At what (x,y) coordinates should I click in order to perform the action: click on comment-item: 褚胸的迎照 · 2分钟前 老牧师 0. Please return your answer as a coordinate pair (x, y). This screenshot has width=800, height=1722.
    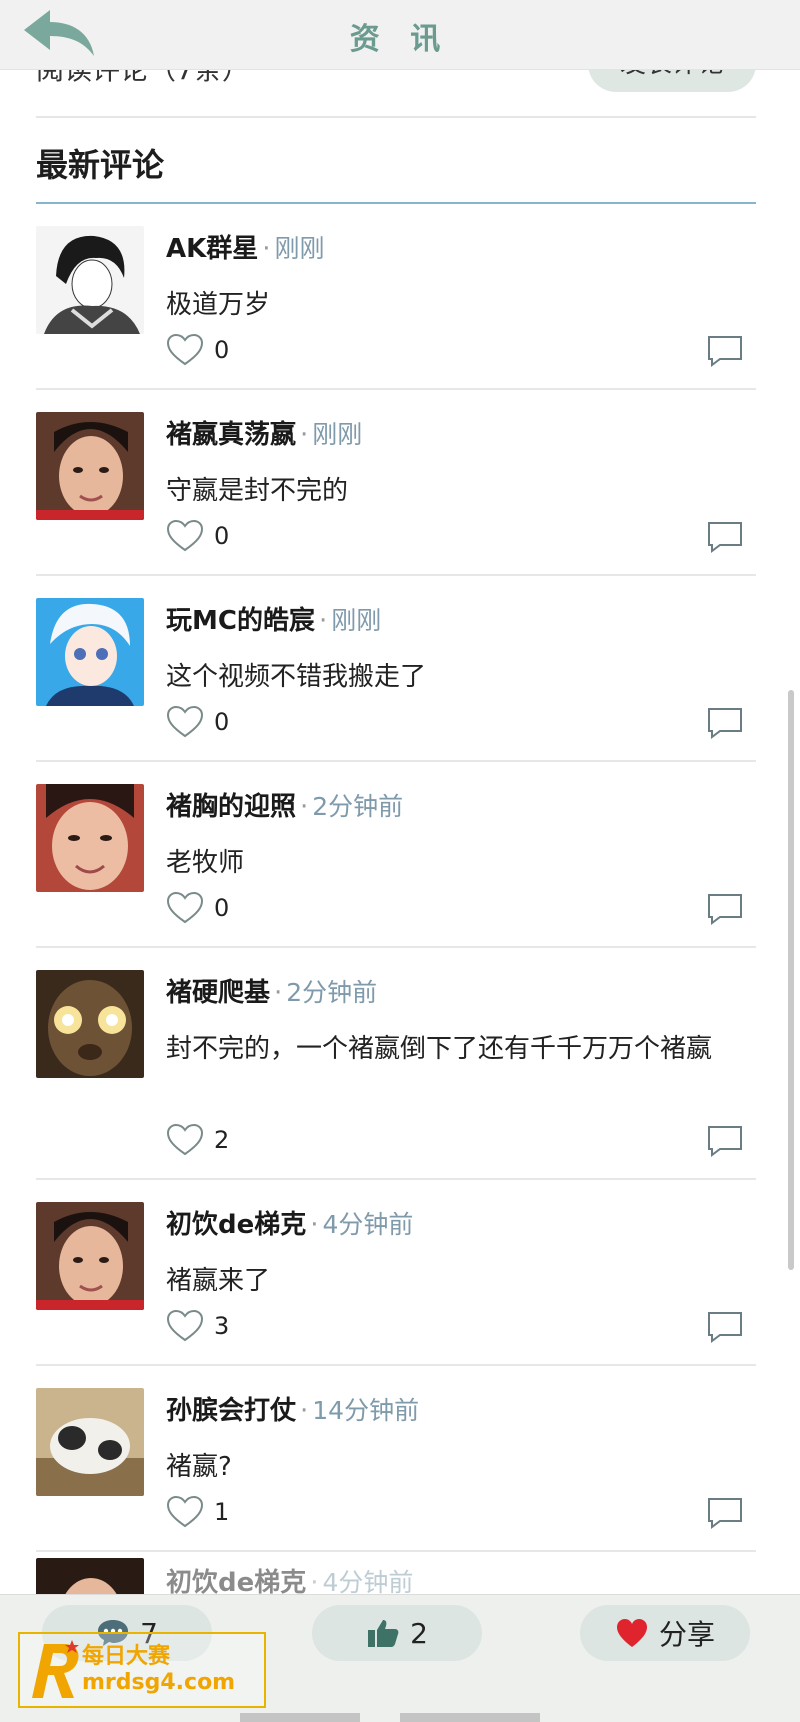
    Looking at the image, I should click on (396, 855).